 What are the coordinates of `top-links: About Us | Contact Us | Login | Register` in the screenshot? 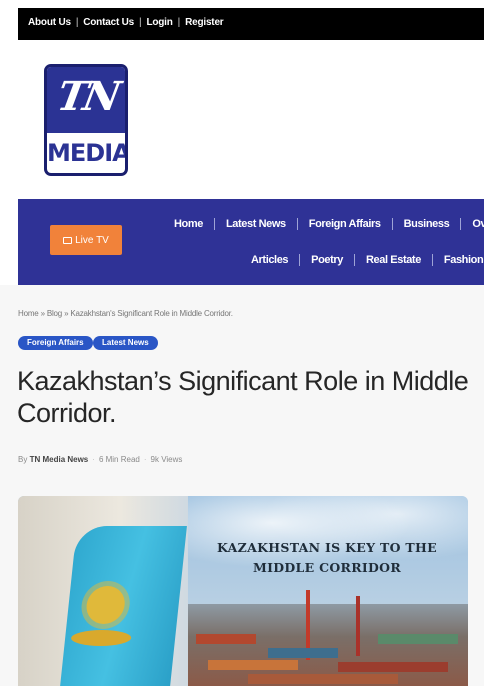 It's located at (126, 22).